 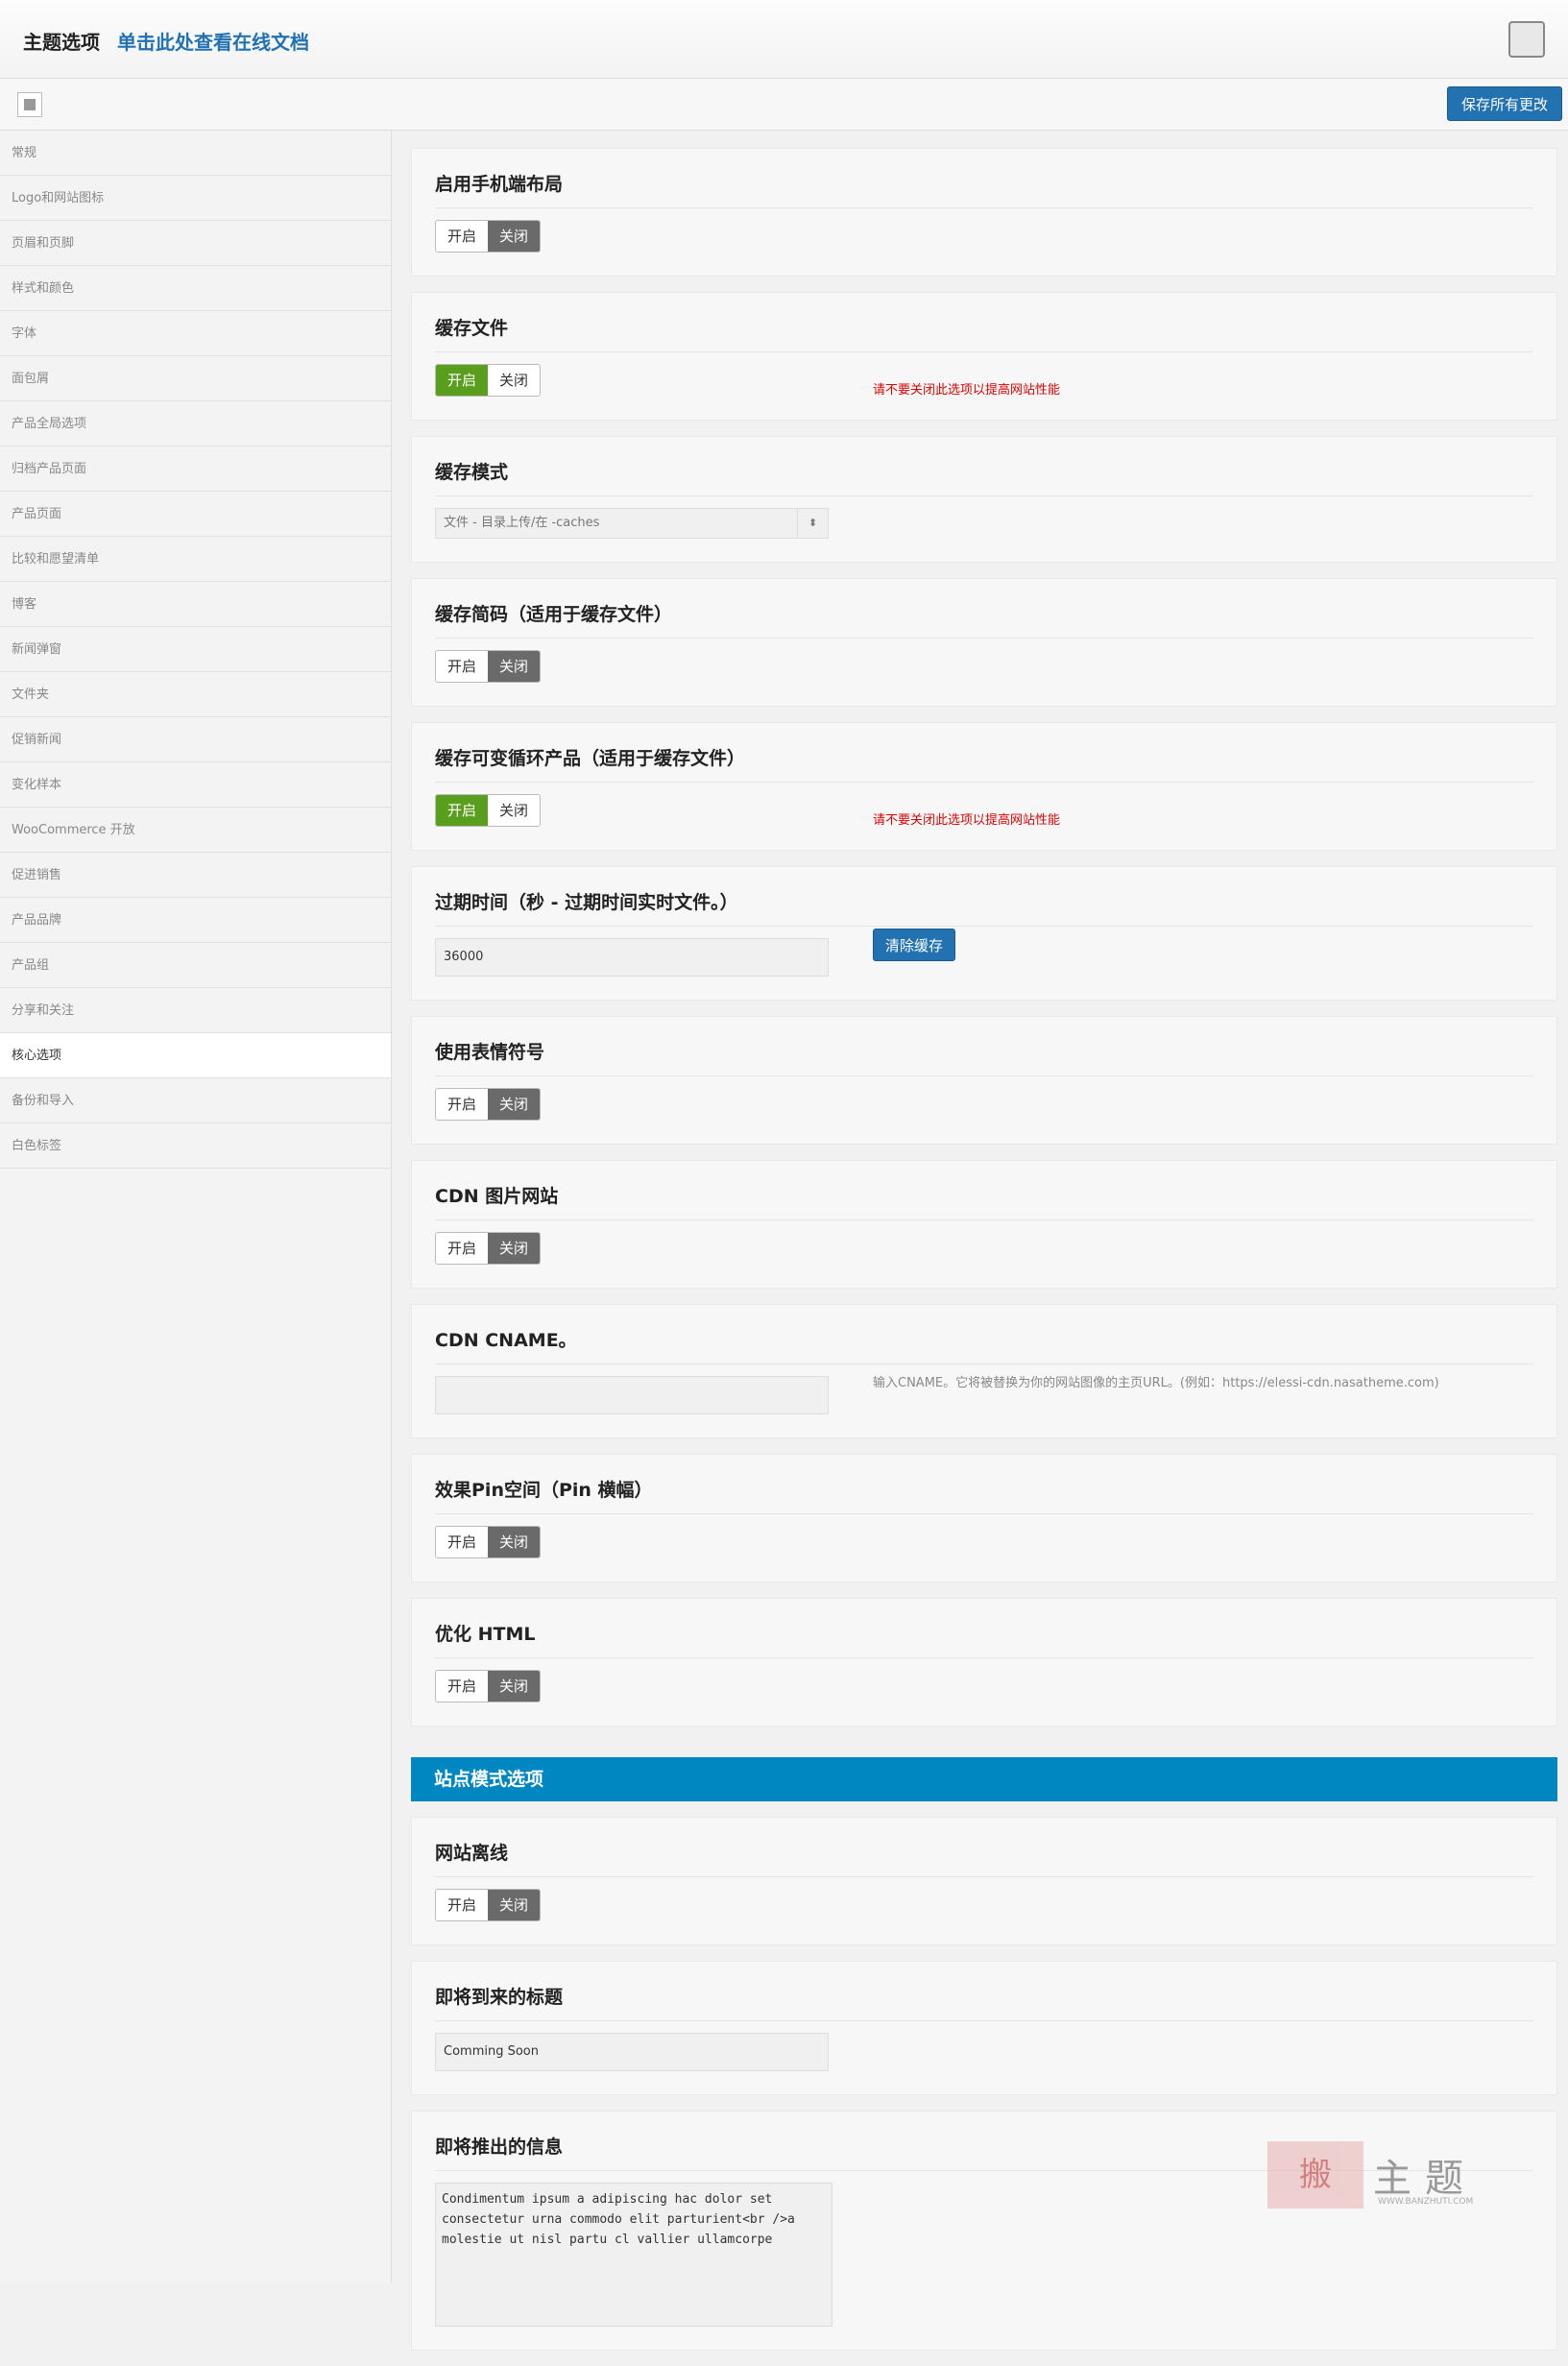 What do you see at coordinates (967, 390) in the screenshot?
I see `cache-file-warning: 请不要关闭此选项以提高网站性能` at bounding box center [967, 390].